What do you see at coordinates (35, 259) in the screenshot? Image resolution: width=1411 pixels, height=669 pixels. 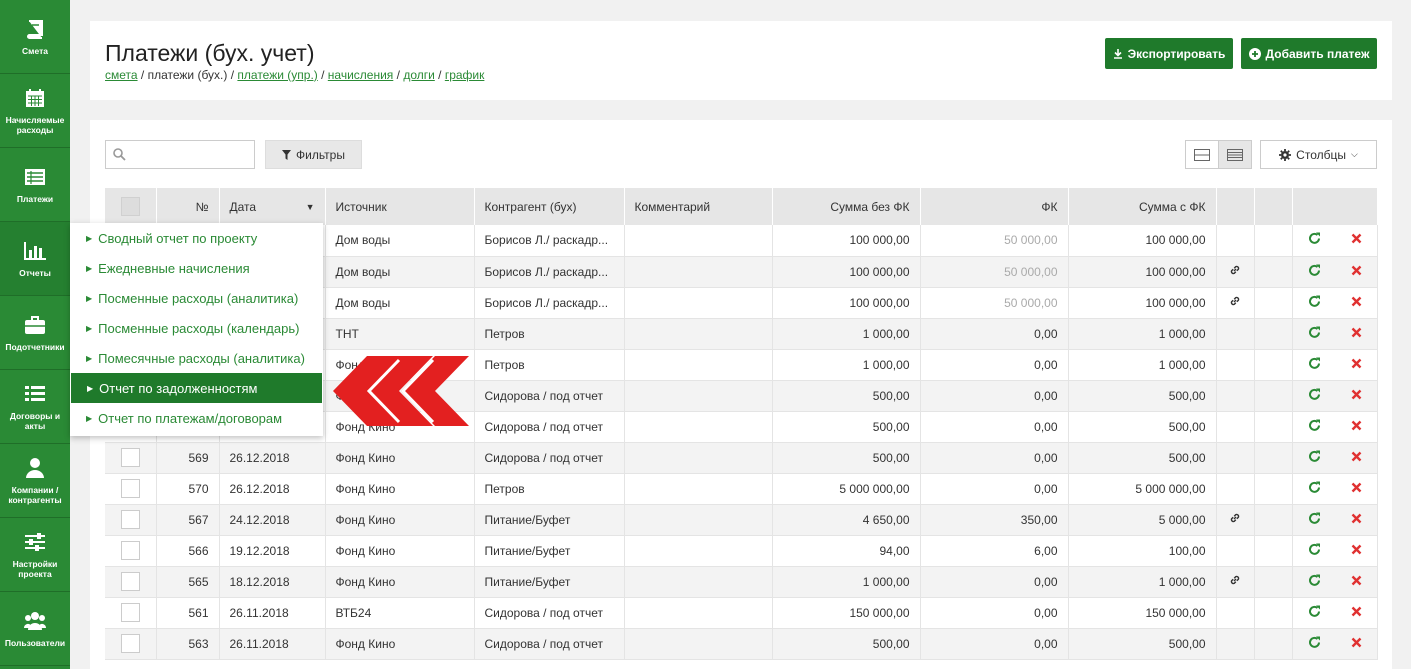 I see `sidebar-item-reports: Отчеты` at bounding box center [35, 259].